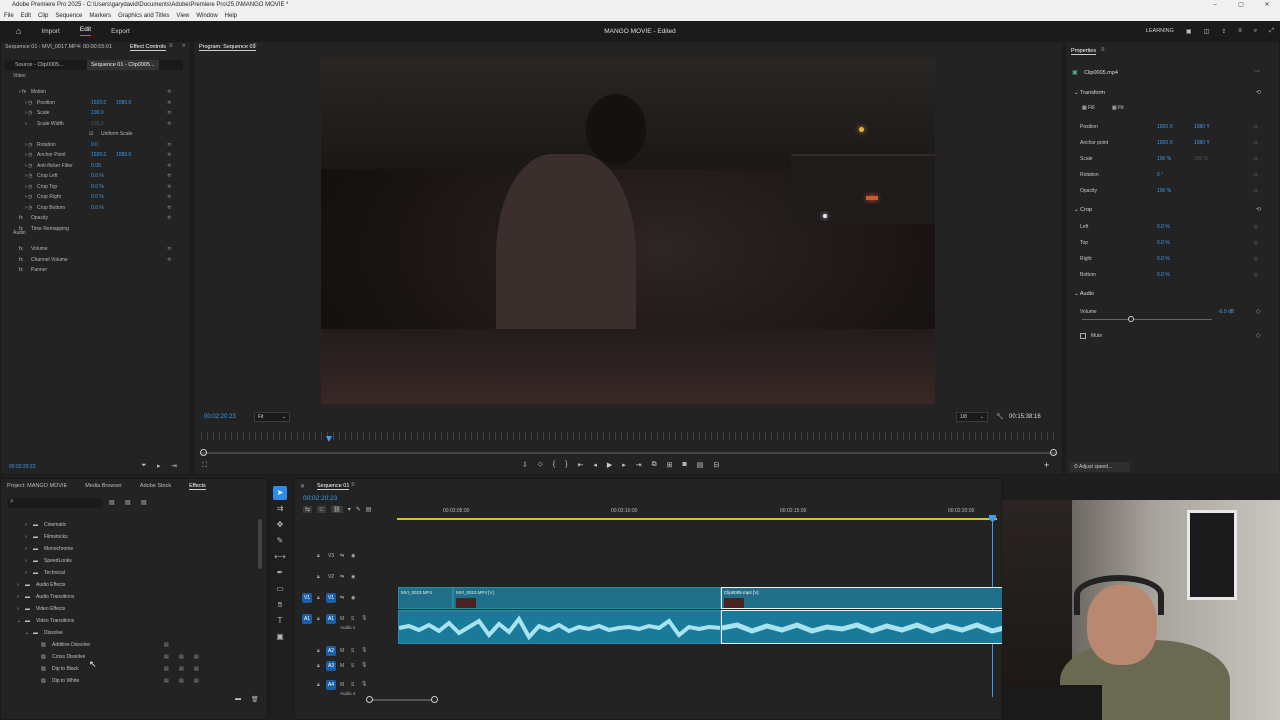 The width and height of the screenshot is (1280, 720). Describe the element at coordinates (320, 498) in the screenshot. I see `timeline-timecode: 00:02:20:23` at that location.